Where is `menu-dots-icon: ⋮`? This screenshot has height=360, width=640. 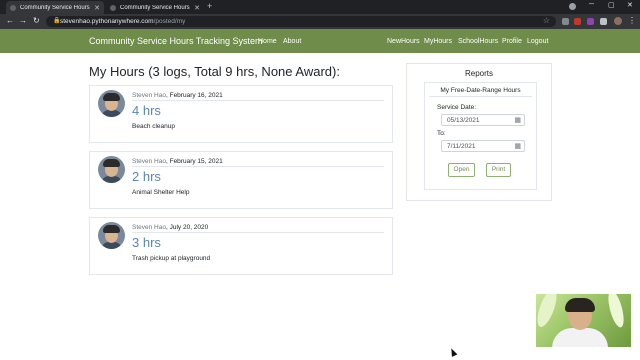 menu-dots-icon: ⋮ is located at coordinates (632, 20).